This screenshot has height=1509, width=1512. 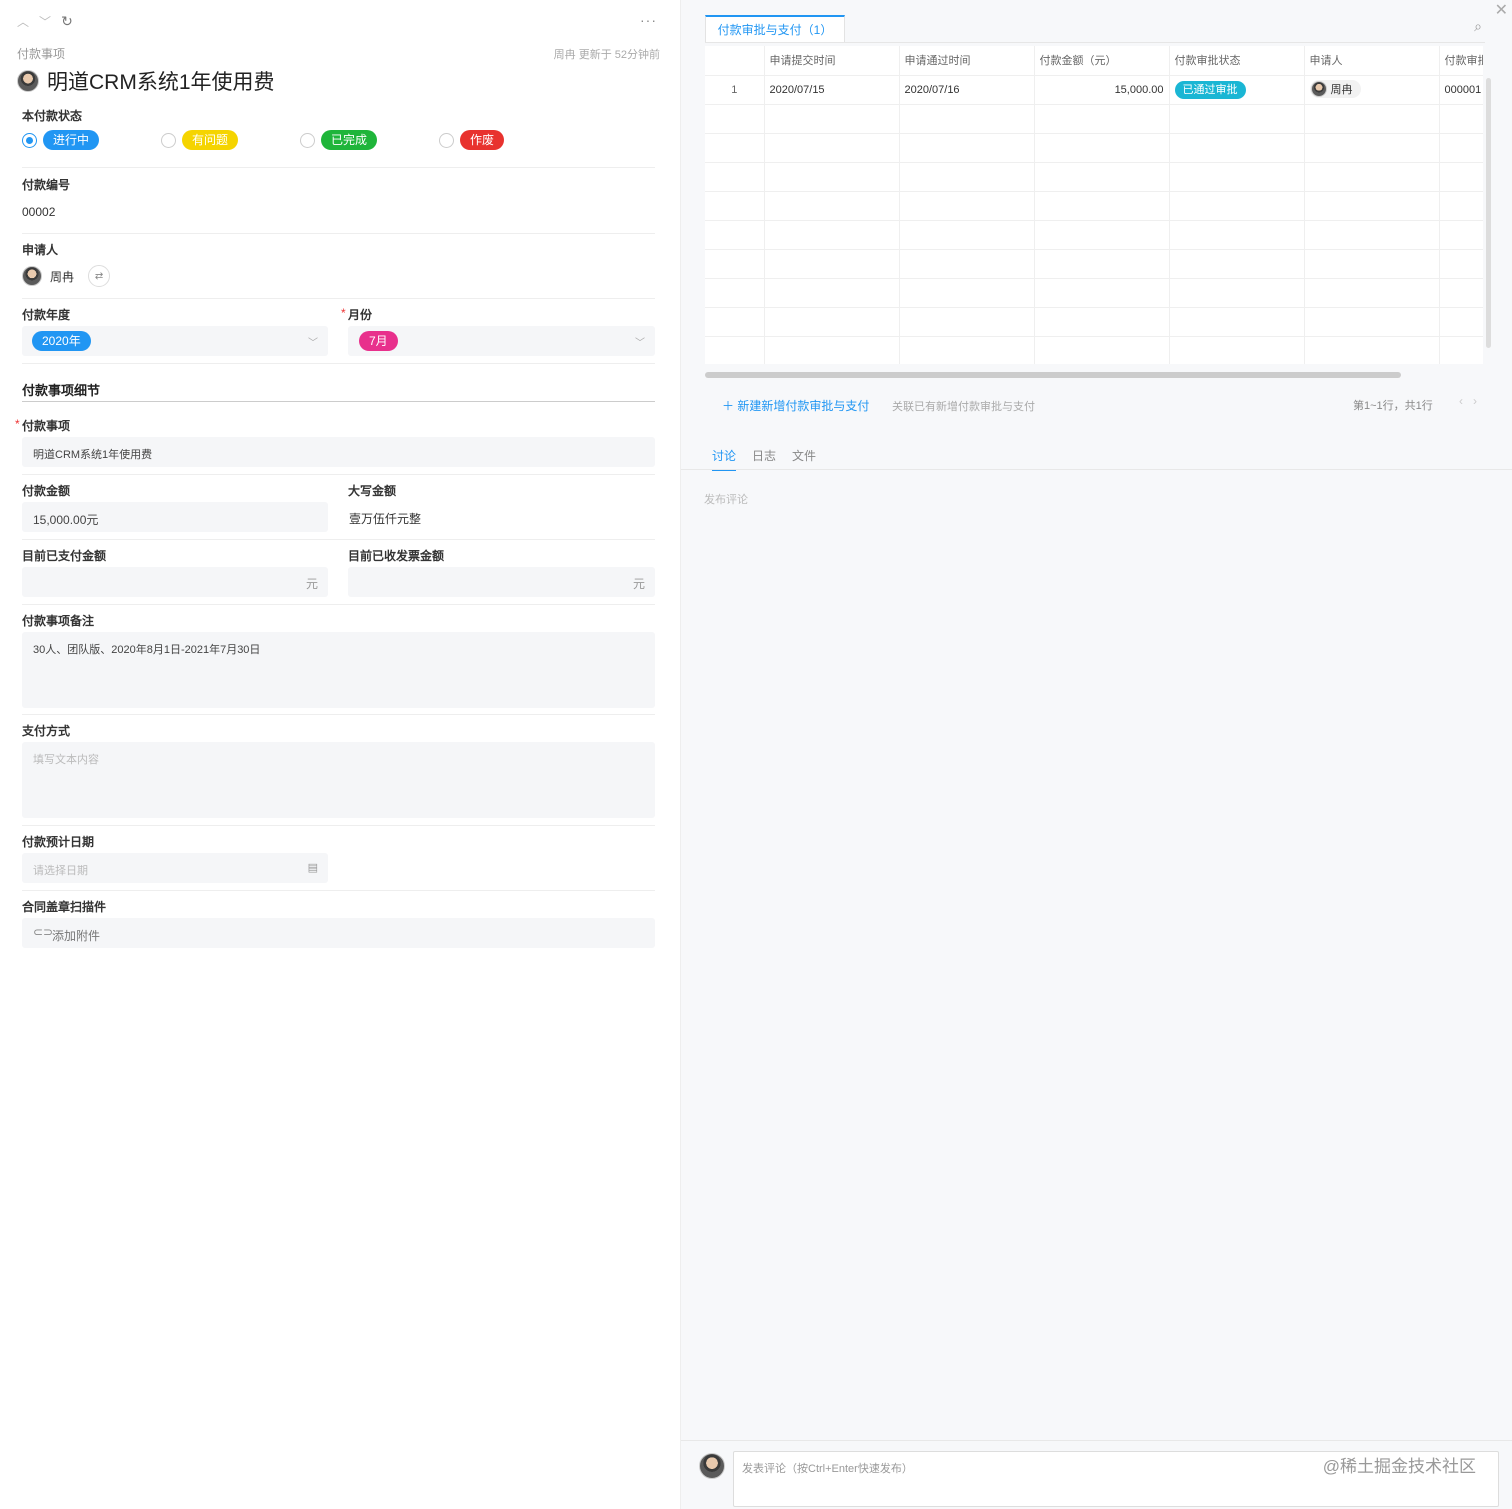 I want to click on payment-no-label: 付款编号, so click(x=46, y=185).